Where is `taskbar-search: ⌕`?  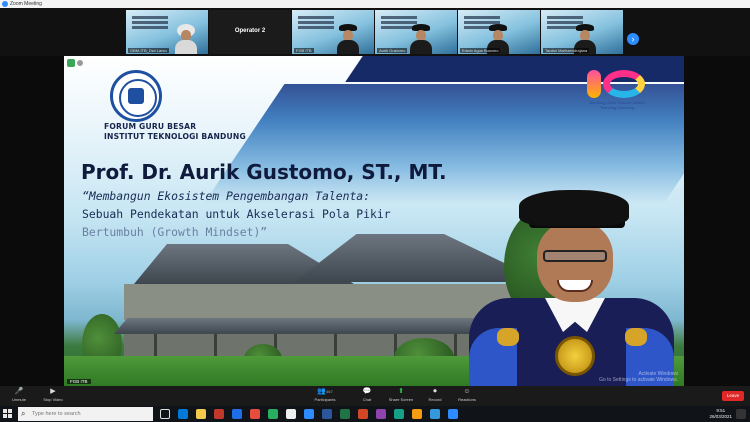 taskbar-search: ⌕ is located at coordinates (85, 414).